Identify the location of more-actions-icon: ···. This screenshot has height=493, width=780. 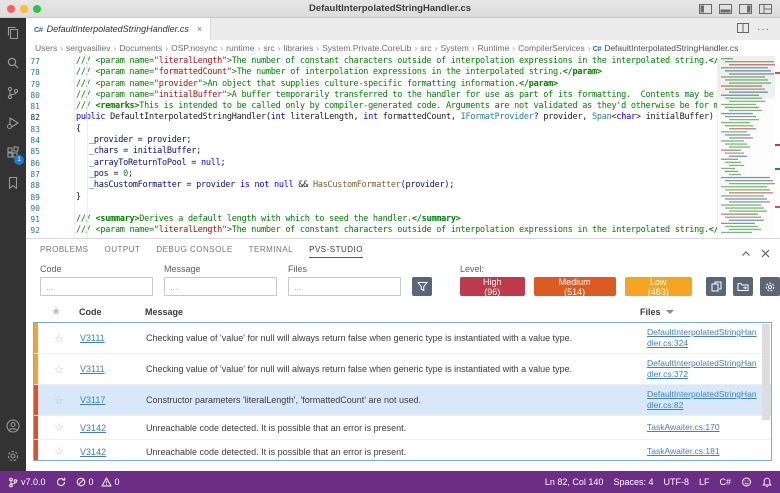
(763, 29).